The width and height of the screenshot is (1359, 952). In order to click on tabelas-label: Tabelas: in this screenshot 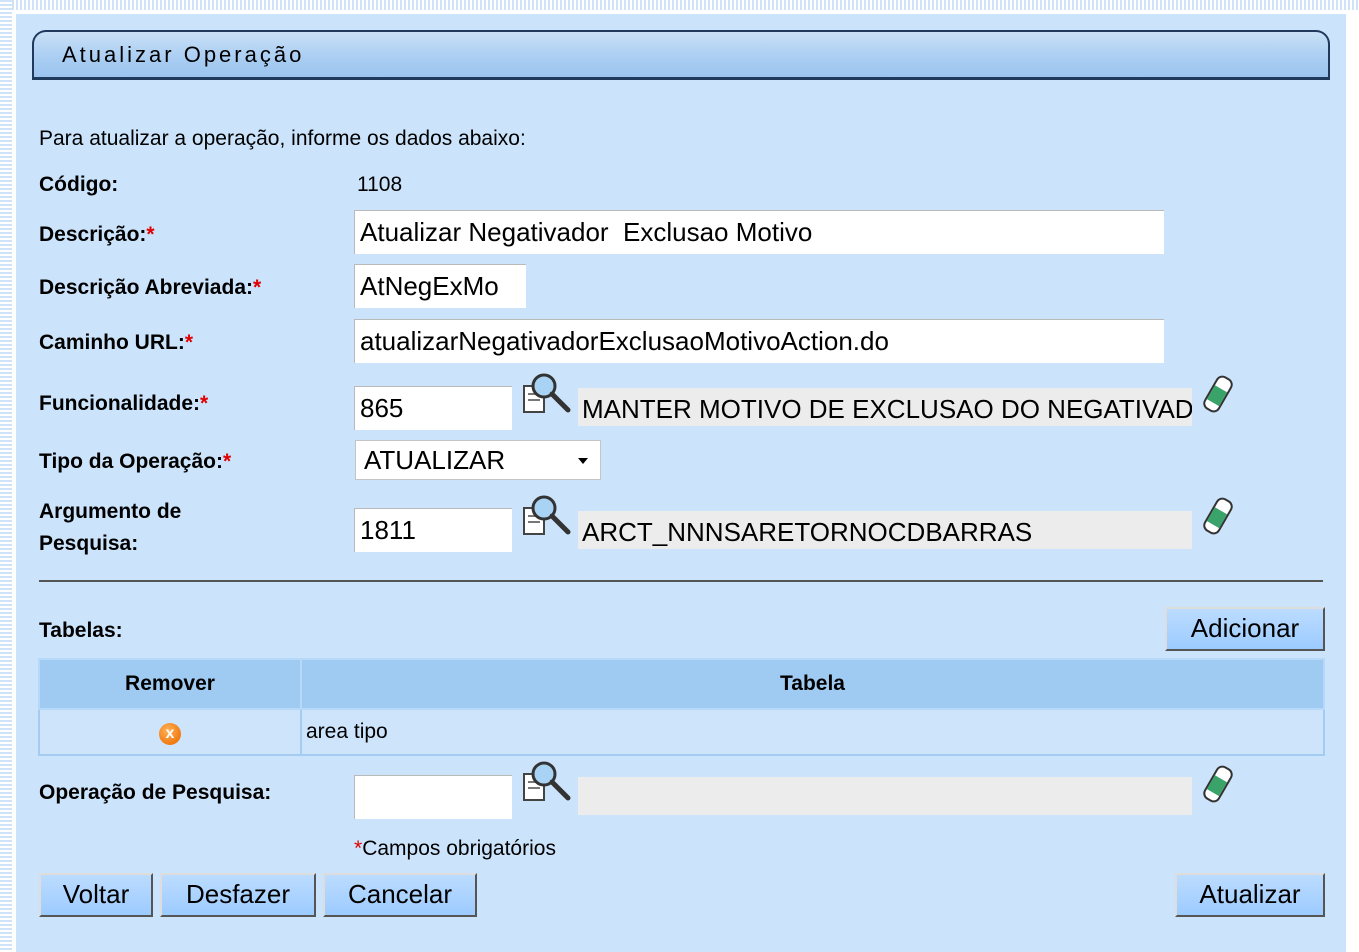, I will do `click(81, 630)`.